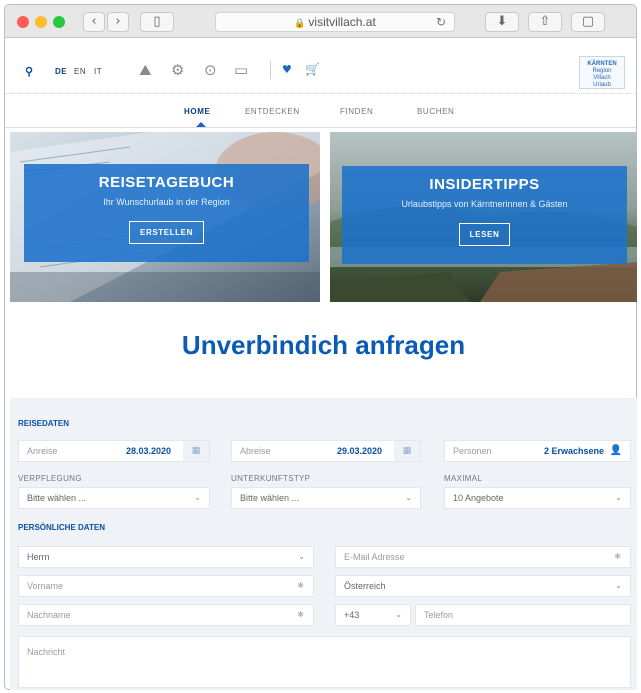 The width and height of the screenshot is (641, 693). I want to click on forward-button: ›, so click(118, 22).